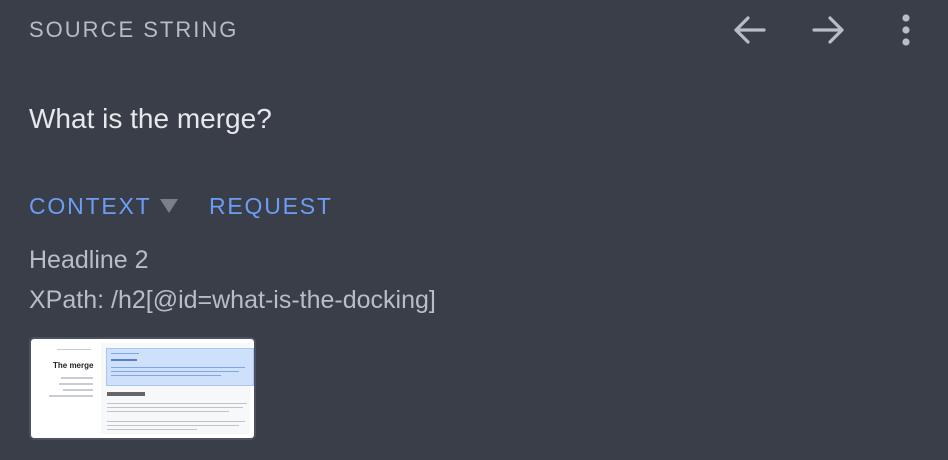 This screenshot has height=460, width=948. What do you see at coordinates (89, 260) in the screenshot?
I see `context-element-type: Headline 2` at bounding box center [89, 260].